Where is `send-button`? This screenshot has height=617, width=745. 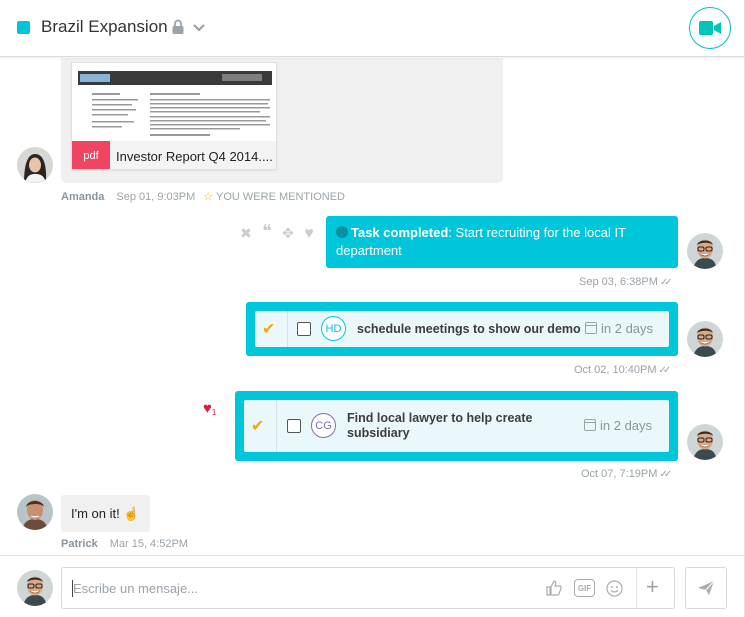 send-button is located at coordinates (706, 588).